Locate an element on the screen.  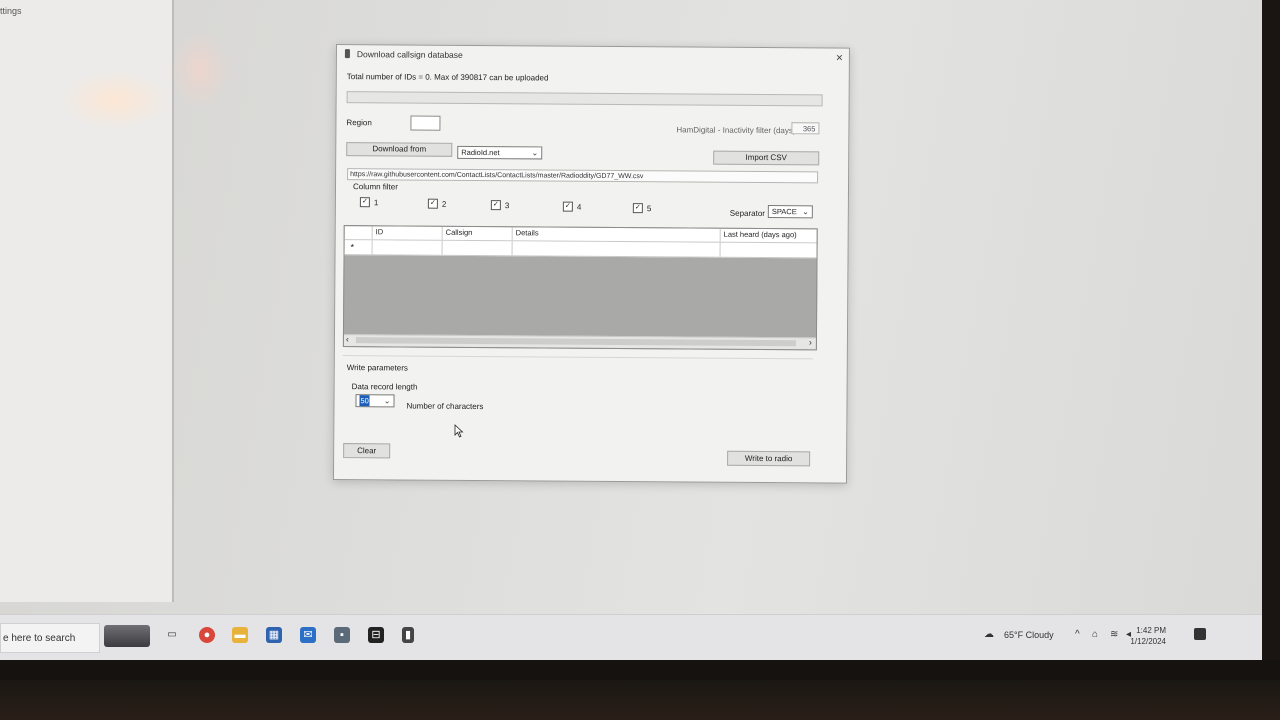
app-icon: ▪ is located at coordinates (342, 635).